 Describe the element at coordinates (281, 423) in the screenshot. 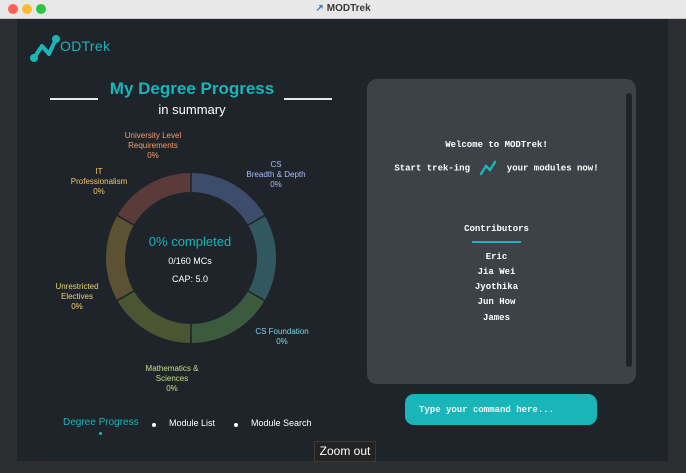

I see `nav-tab-module-search: Module Search` at that location.